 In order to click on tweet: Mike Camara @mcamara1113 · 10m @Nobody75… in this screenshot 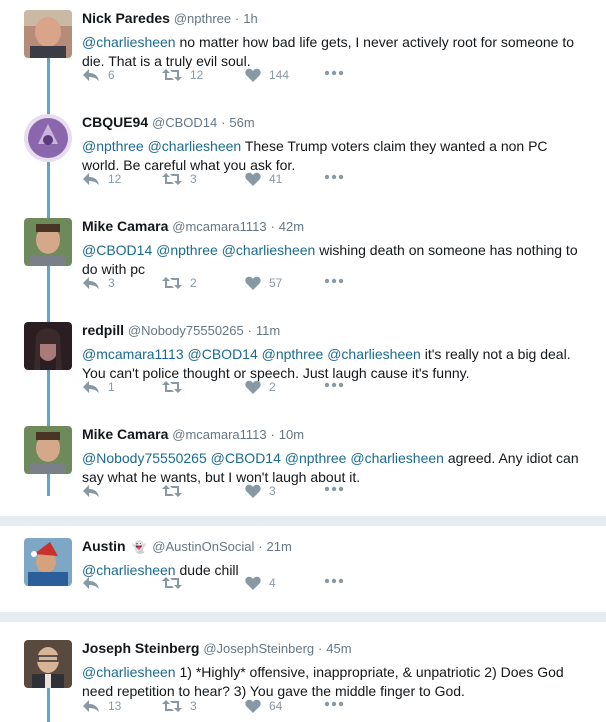, I will do `click(303, 468)`.